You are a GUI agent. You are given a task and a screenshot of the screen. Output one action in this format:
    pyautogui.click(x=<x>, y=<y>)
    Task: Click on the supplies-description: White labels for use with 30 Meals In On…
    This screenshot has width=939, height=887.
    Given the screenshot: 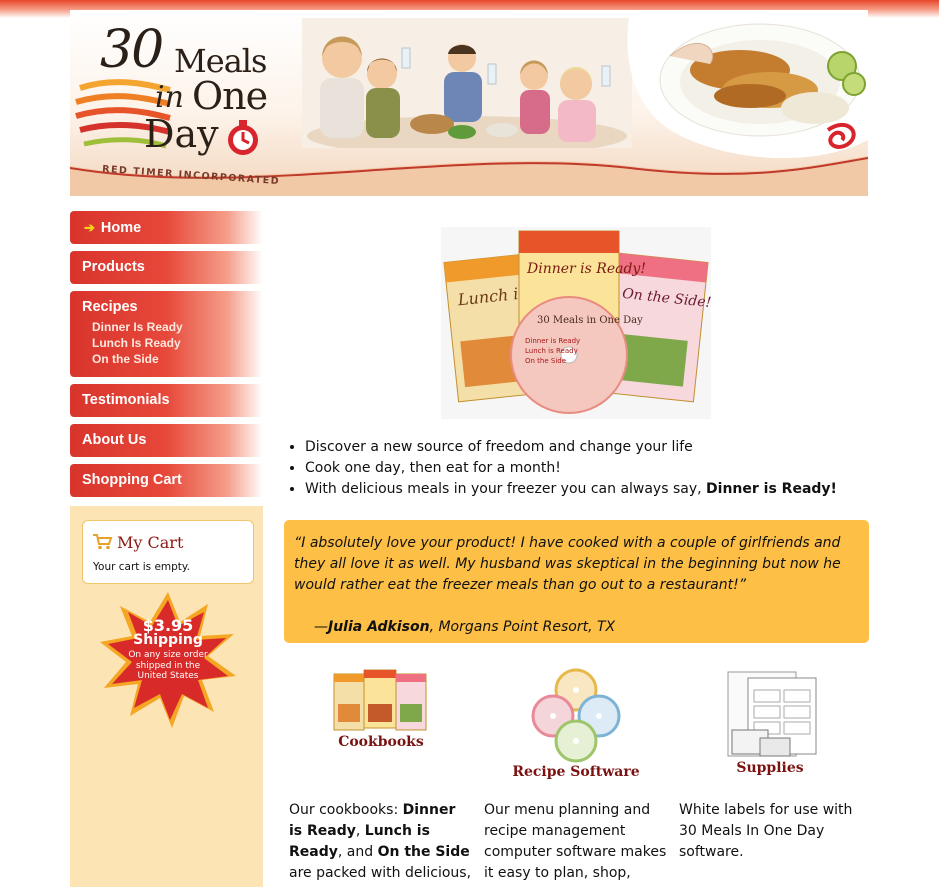 What is the action you would take?
    pyautogui.click(x=766, y=831)
    